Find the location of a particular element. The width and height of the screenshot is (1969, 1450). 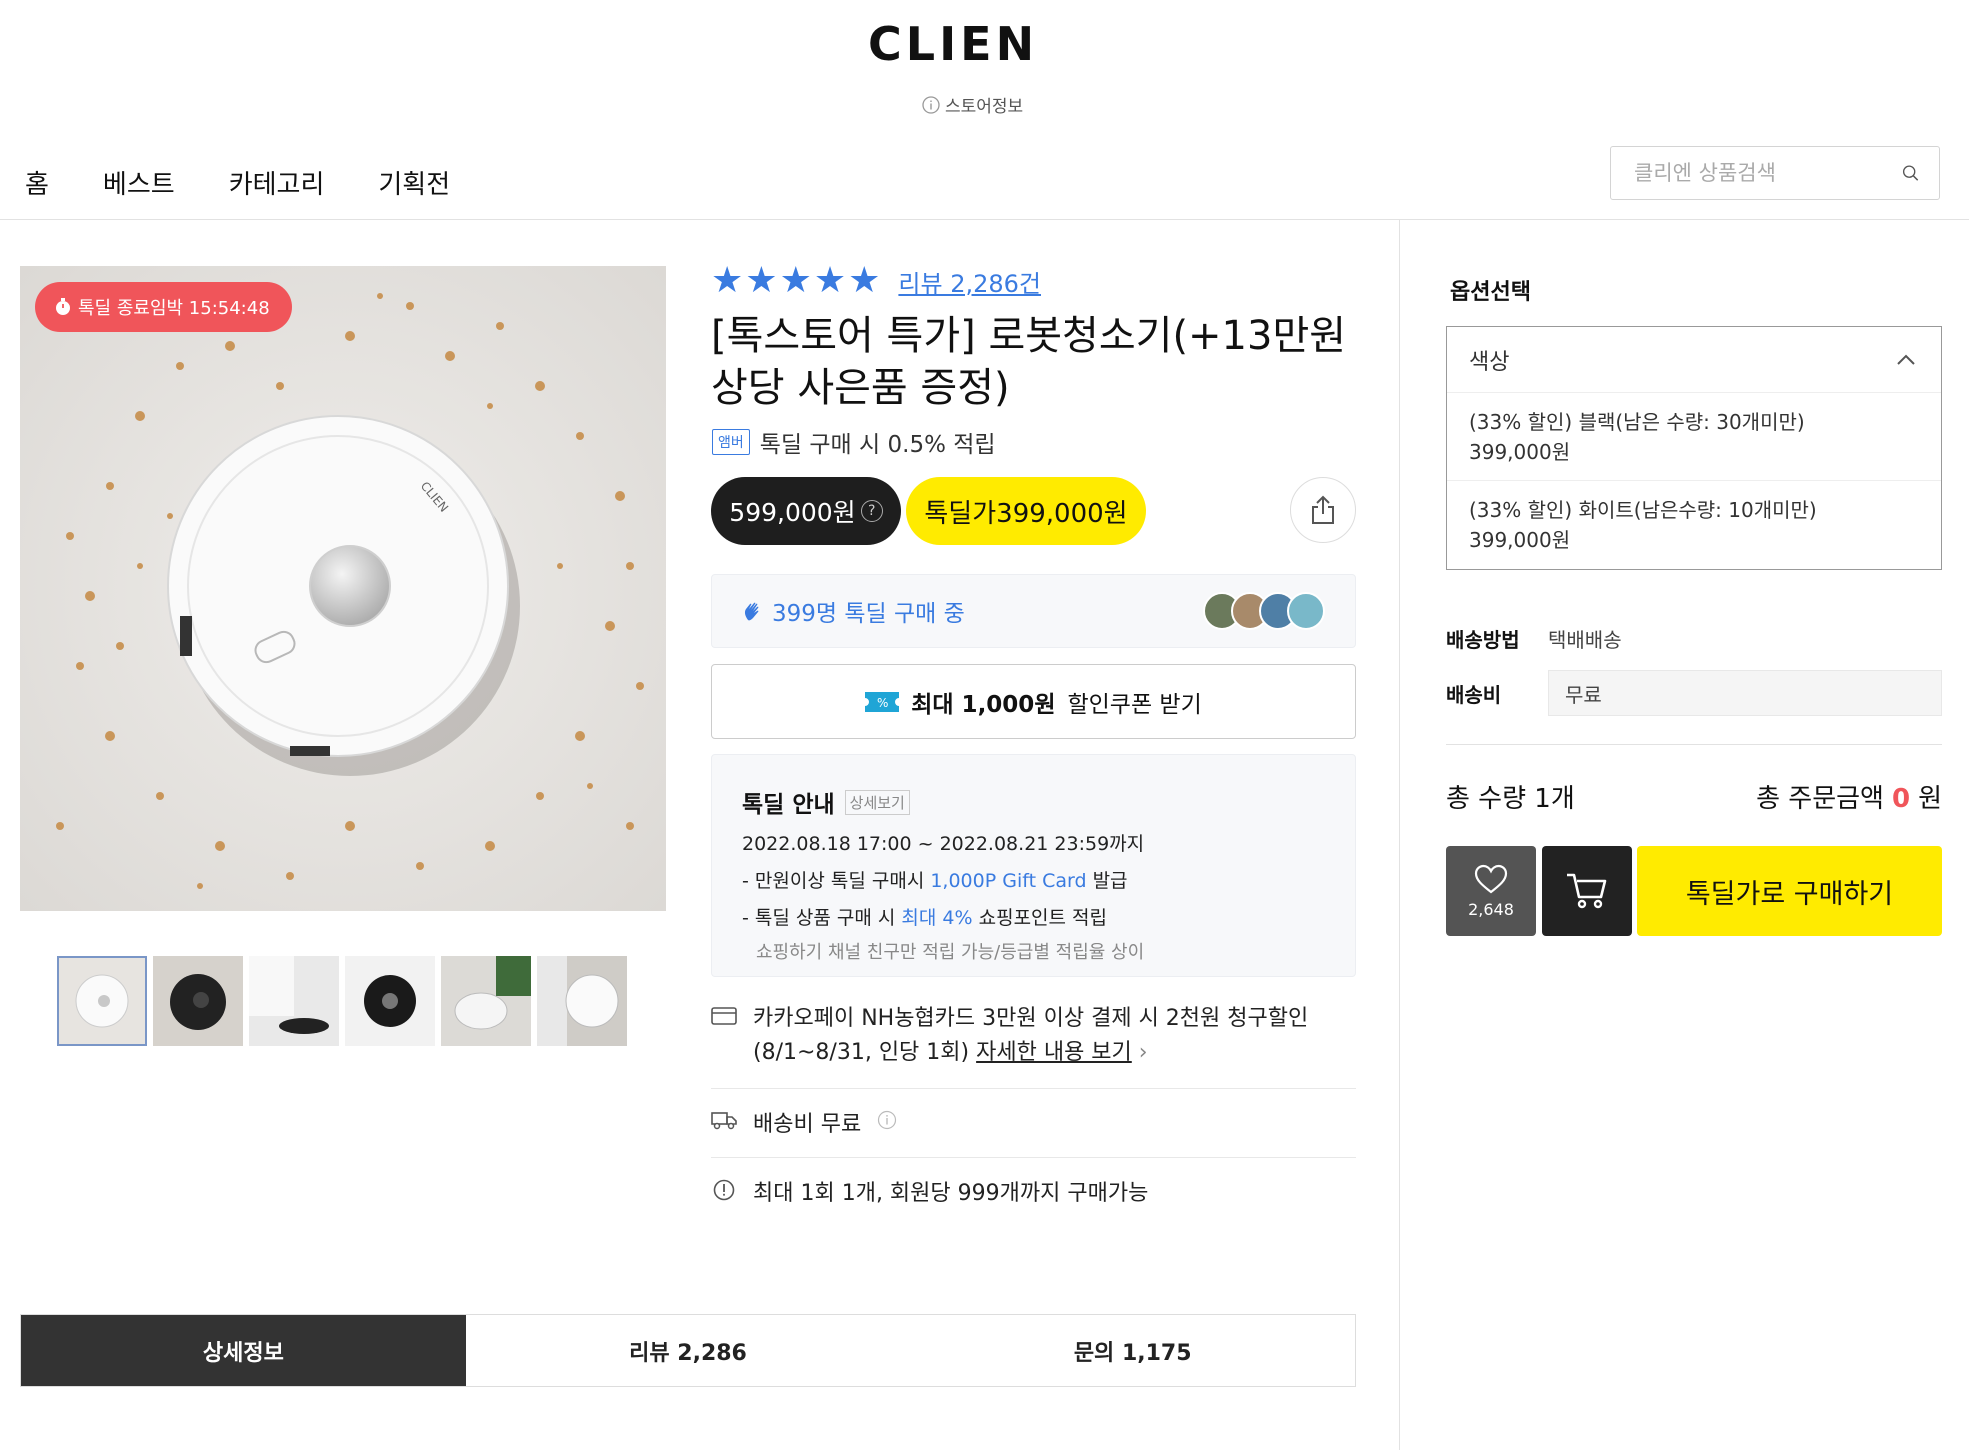

order-totals: 총 수량 1개 총 주문금액 0 원 is located at coordinates (1694, 796).